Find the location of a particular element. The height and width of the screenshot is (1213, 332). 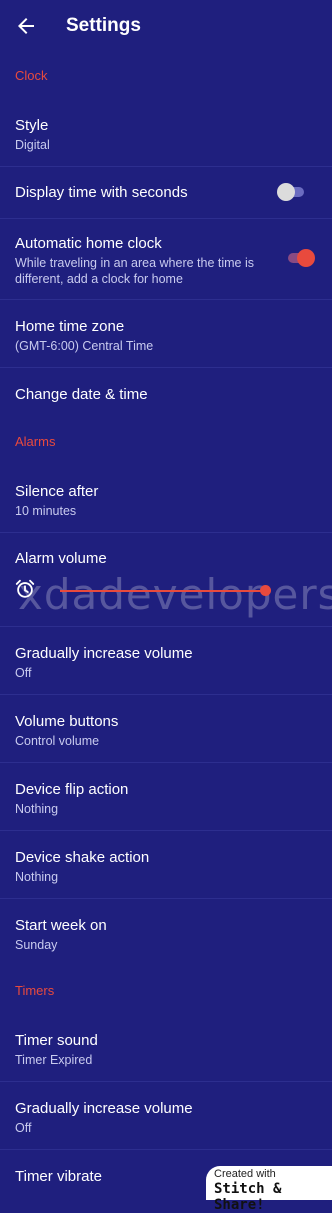

setting-timer-sound-value: Timer Expired is located at coordinates (54, 1060).